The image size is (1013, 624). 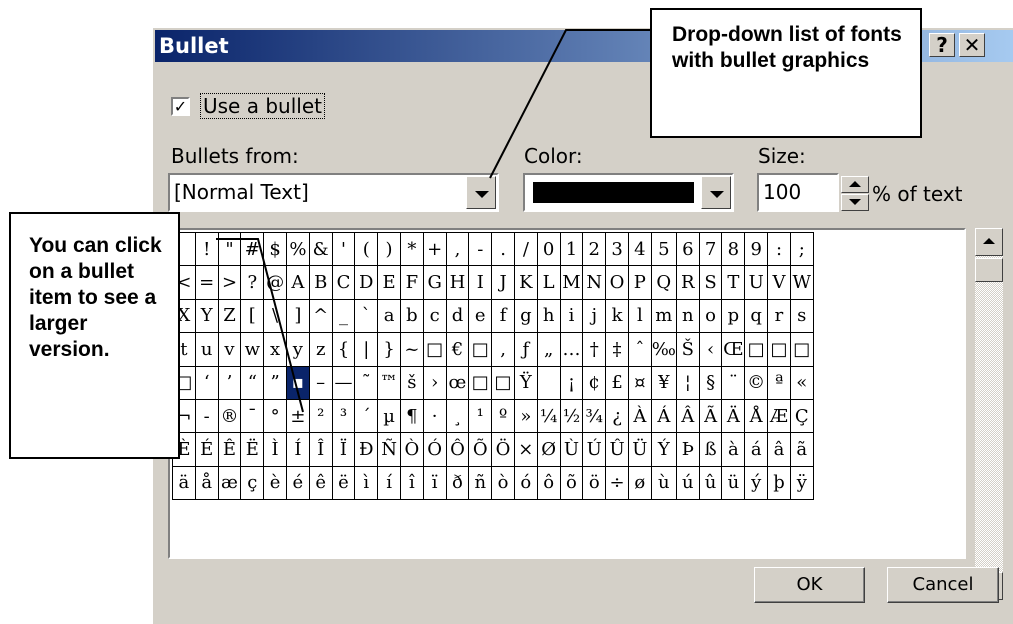 I want to click on bullet-char-cell: Y, so click(x=206, y=316).